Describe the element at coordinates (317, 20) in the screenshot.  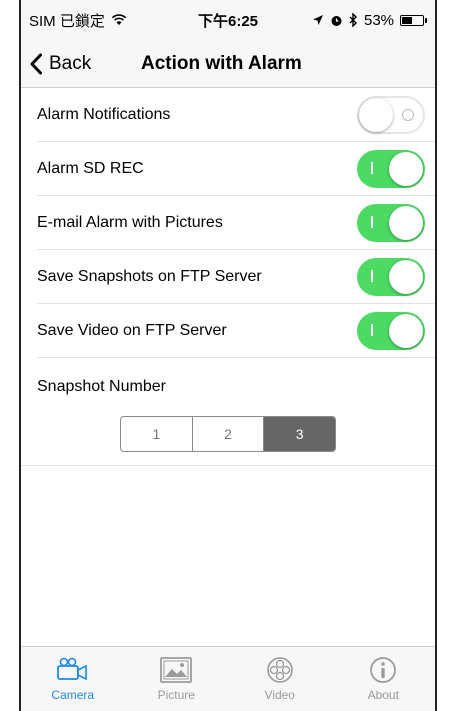
I see `location-icon` at that location.